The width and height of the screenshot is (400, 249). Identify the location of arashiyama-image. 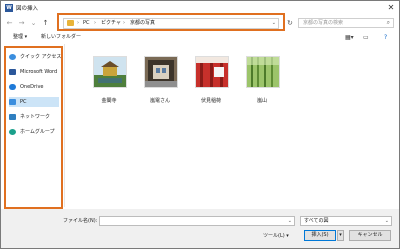
(263, 72).